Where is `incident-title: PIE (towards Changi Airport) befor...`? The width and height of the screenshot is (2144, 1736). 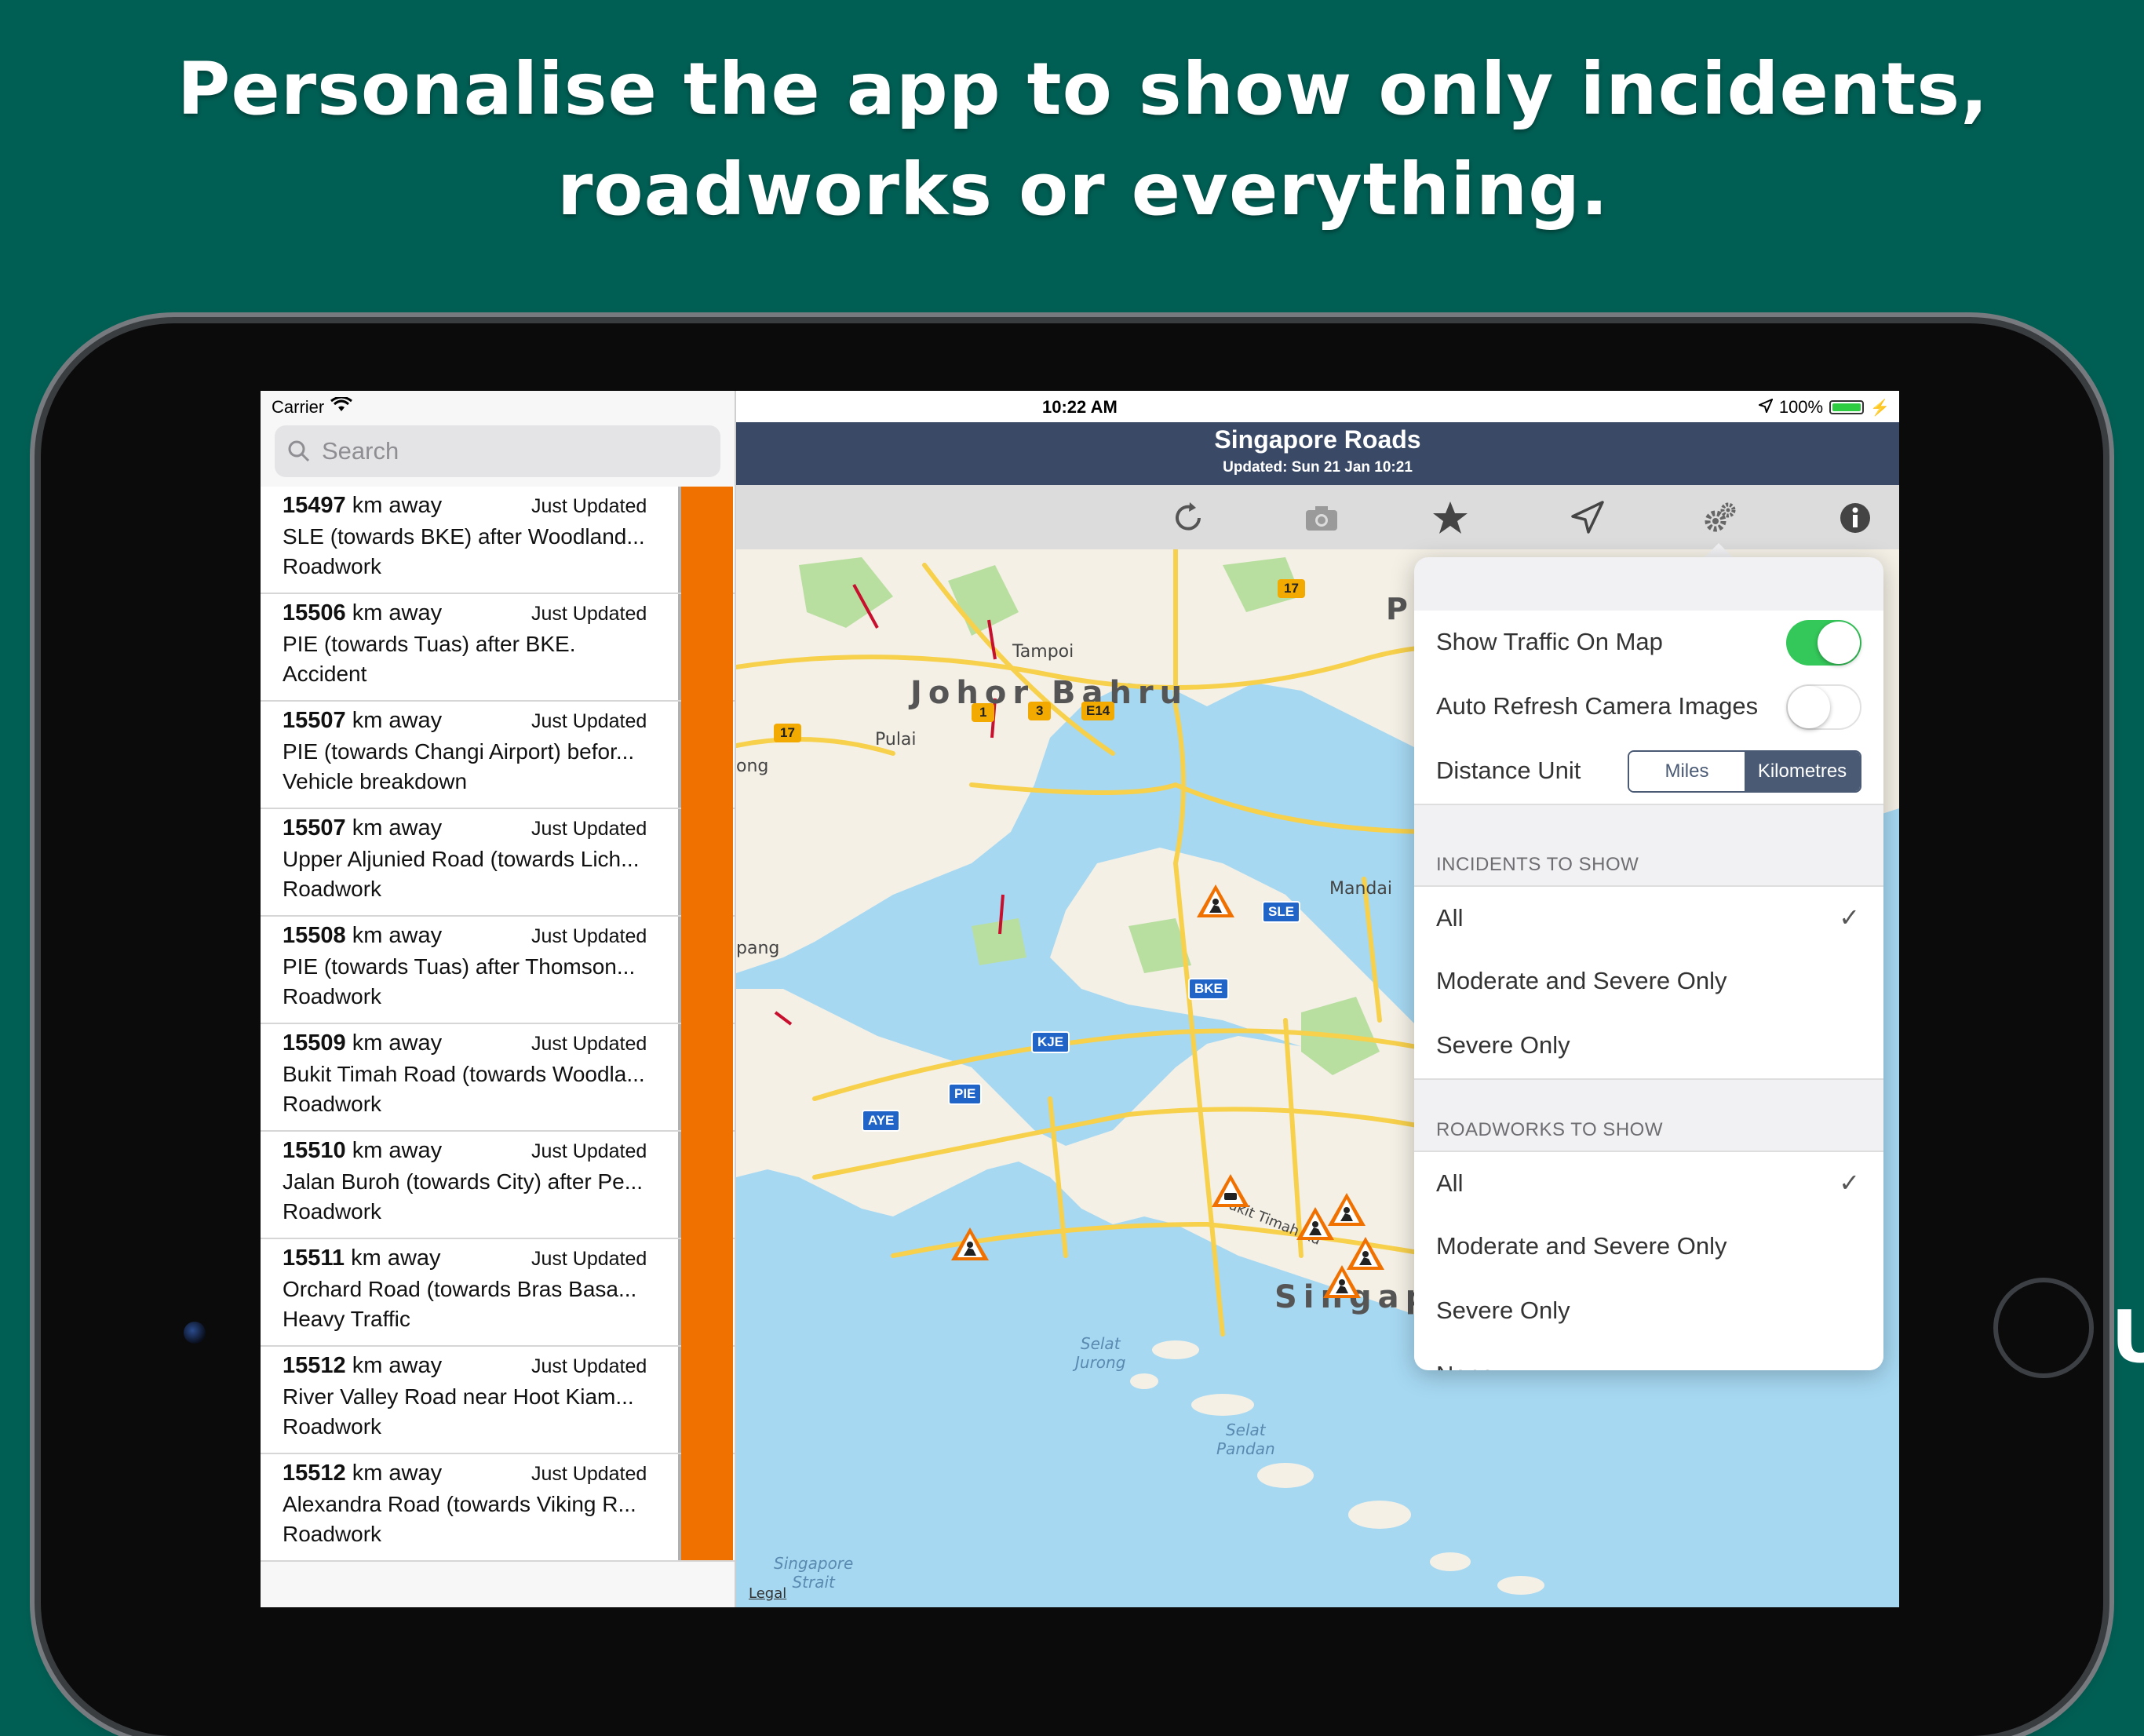 incident-title: PIE (towards Changi Airport) befor... is located at coordinates (459, 751).